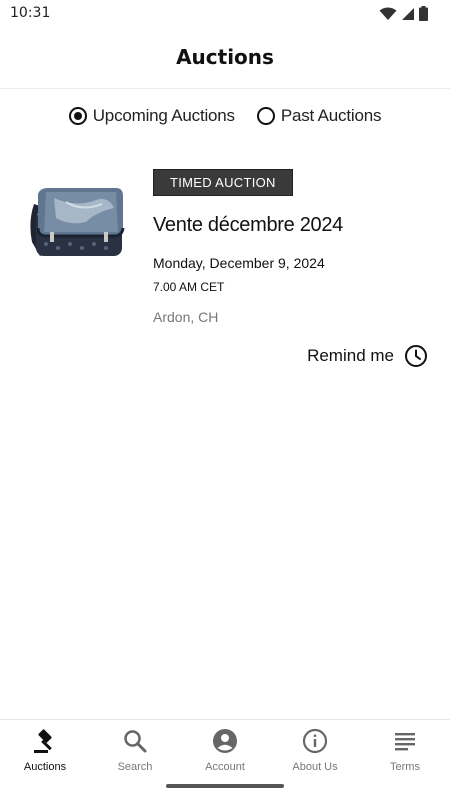 This screenshot has height=801, width=450. Describe the element at coordinates (405, 741) in the screenshot. I see `menu-lines-icon` at that location.